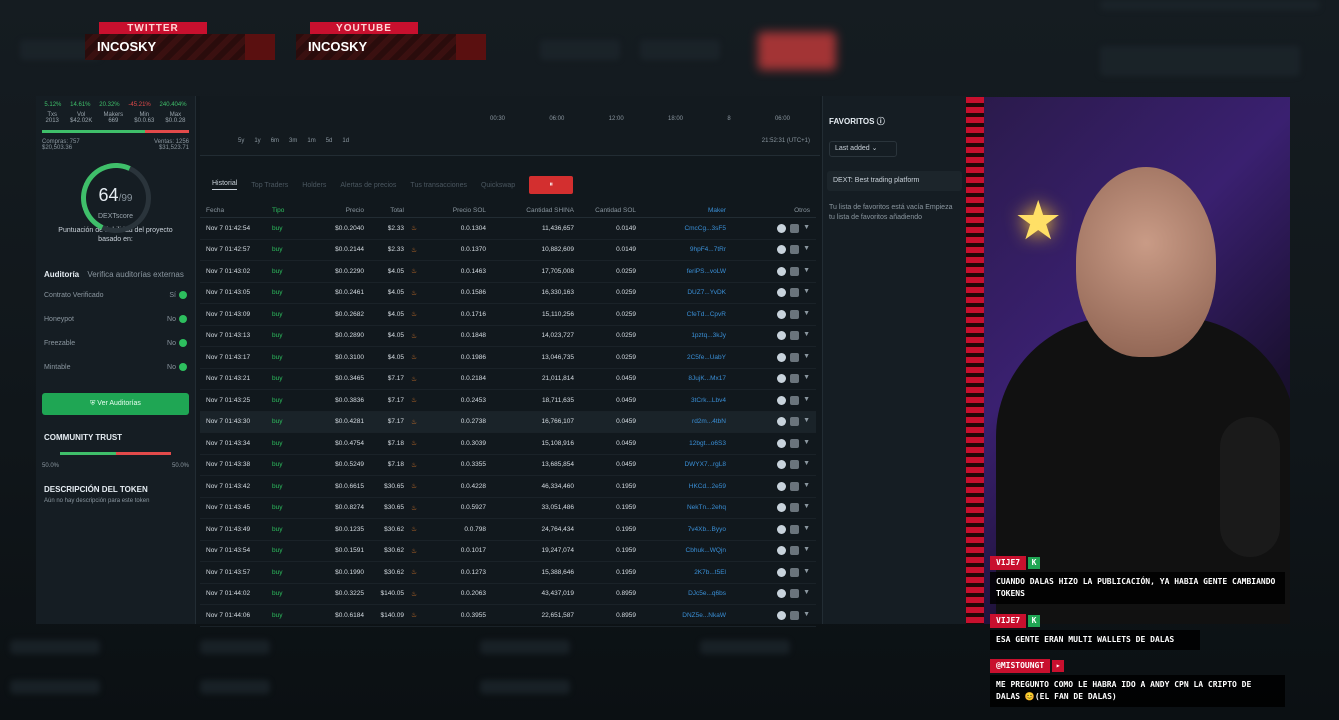 This screenshot has width=1339, height=720. What do you see at coordinates (225, 185) in the screenshot?
I see `tab-historial: Historial` at bounding box center [225, 185].